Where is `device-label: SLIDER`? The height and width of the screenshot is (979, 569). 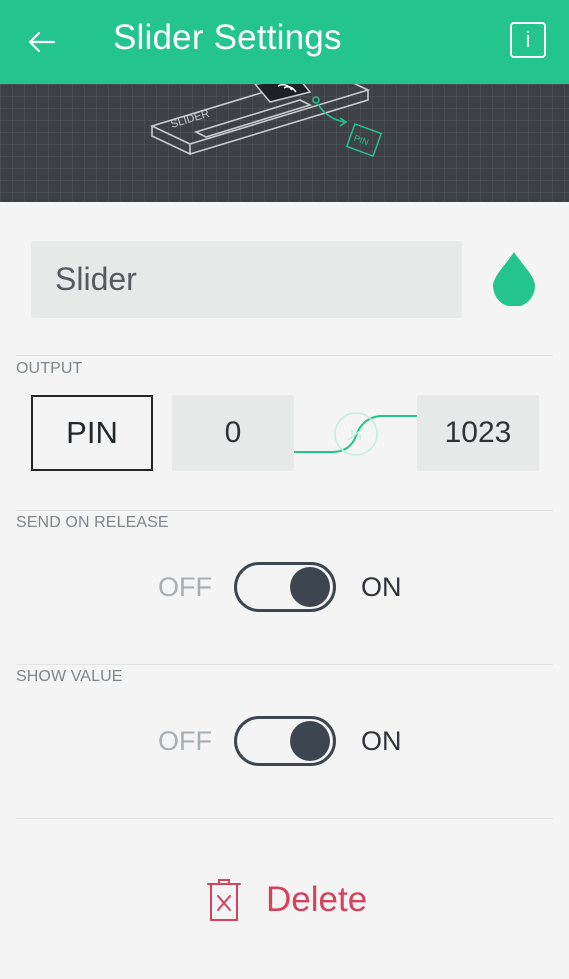
device-label: SLIDER is located at coordinates (190, 119).